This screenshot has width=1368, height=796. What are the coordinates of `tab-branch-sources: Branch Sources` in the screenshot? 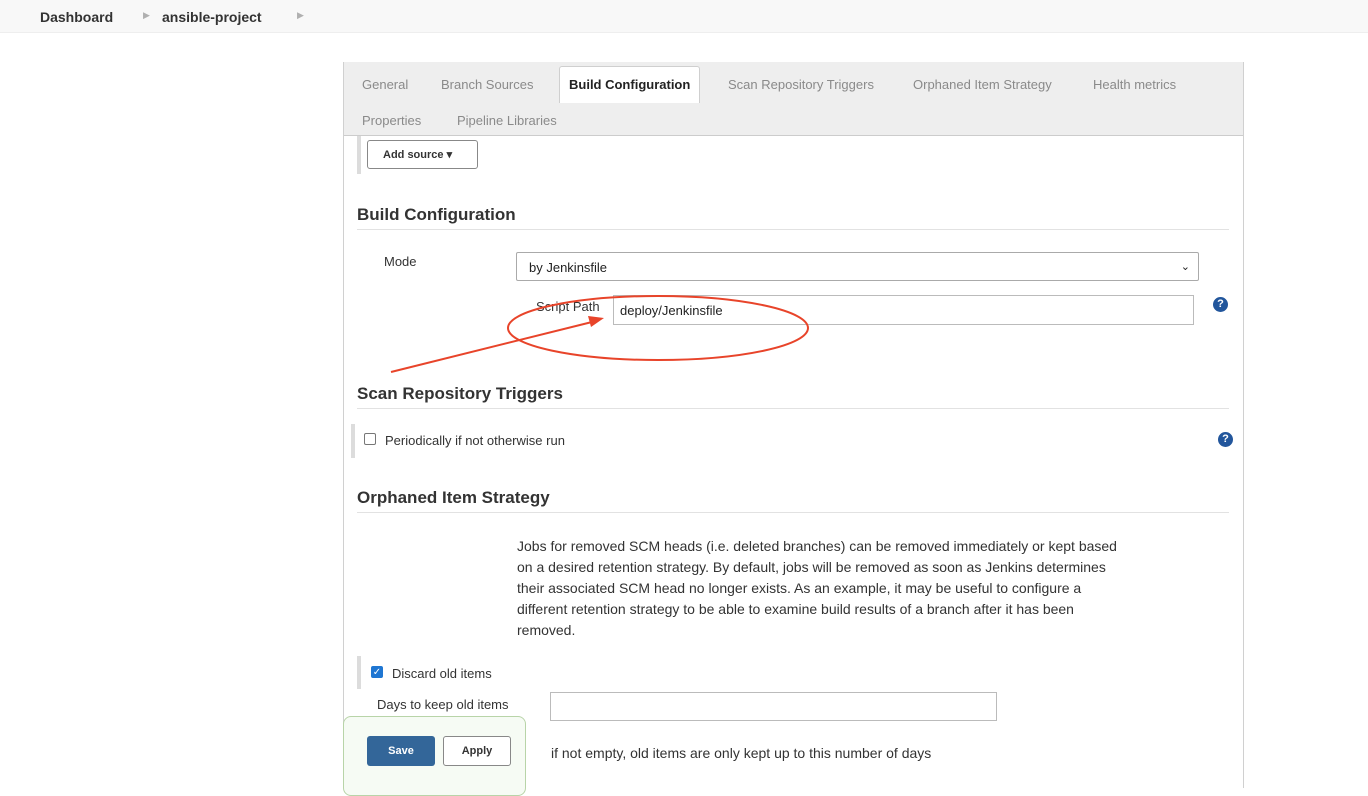 It's located at (487, 84).